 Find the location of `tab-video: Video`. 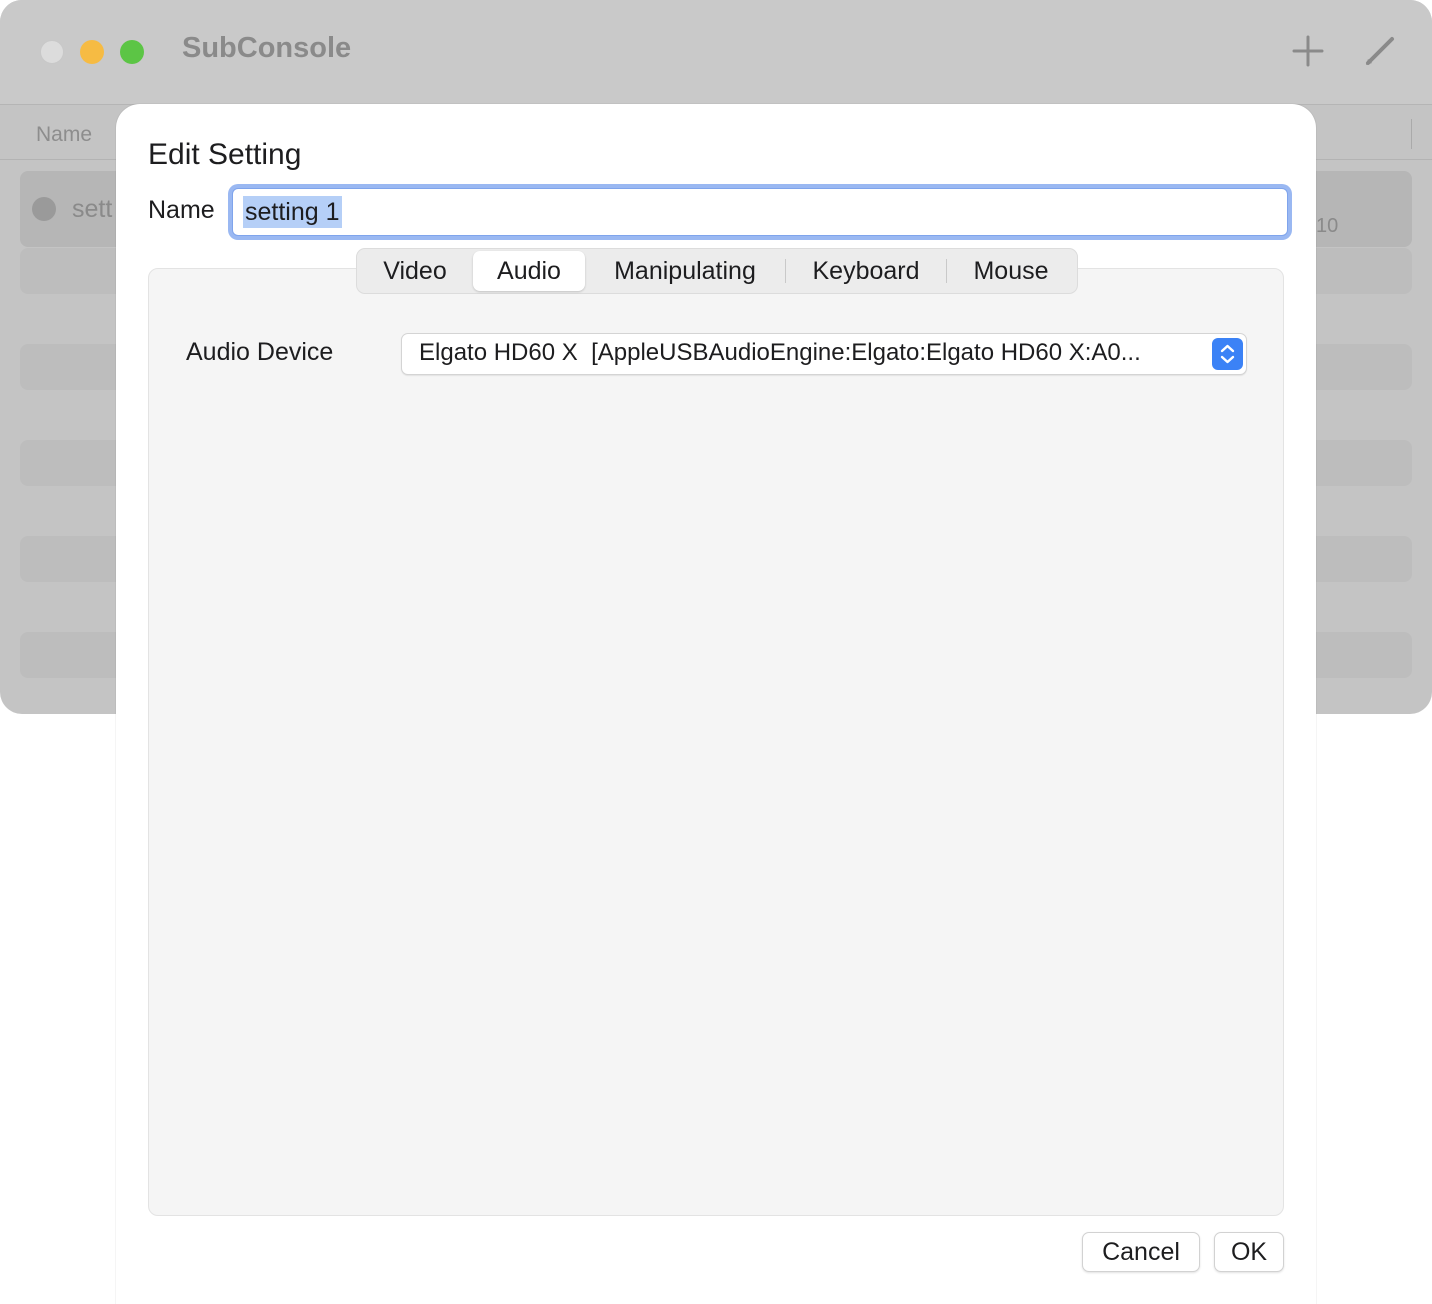

tab-video: Video is located at coordinates (415, 271).